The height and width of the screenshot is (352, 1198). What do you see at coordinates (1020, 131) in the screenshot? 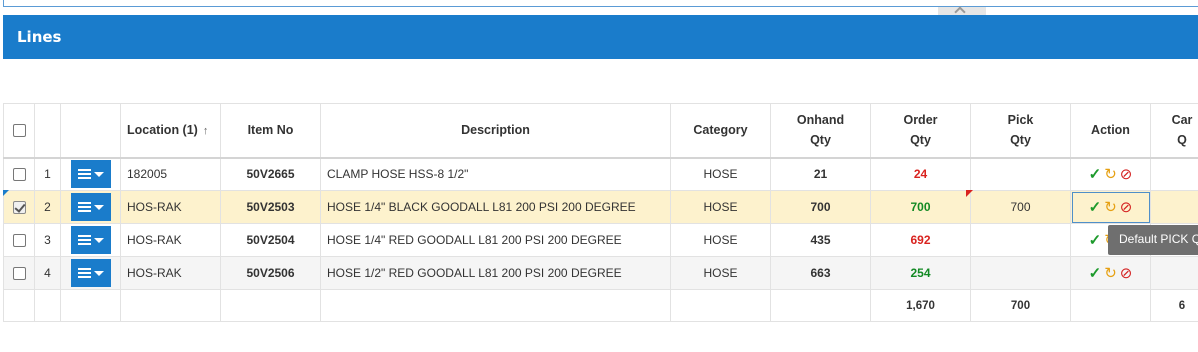
I see `column-header-pick-qty: Pick Qty` at bounding box center [1020, 131].